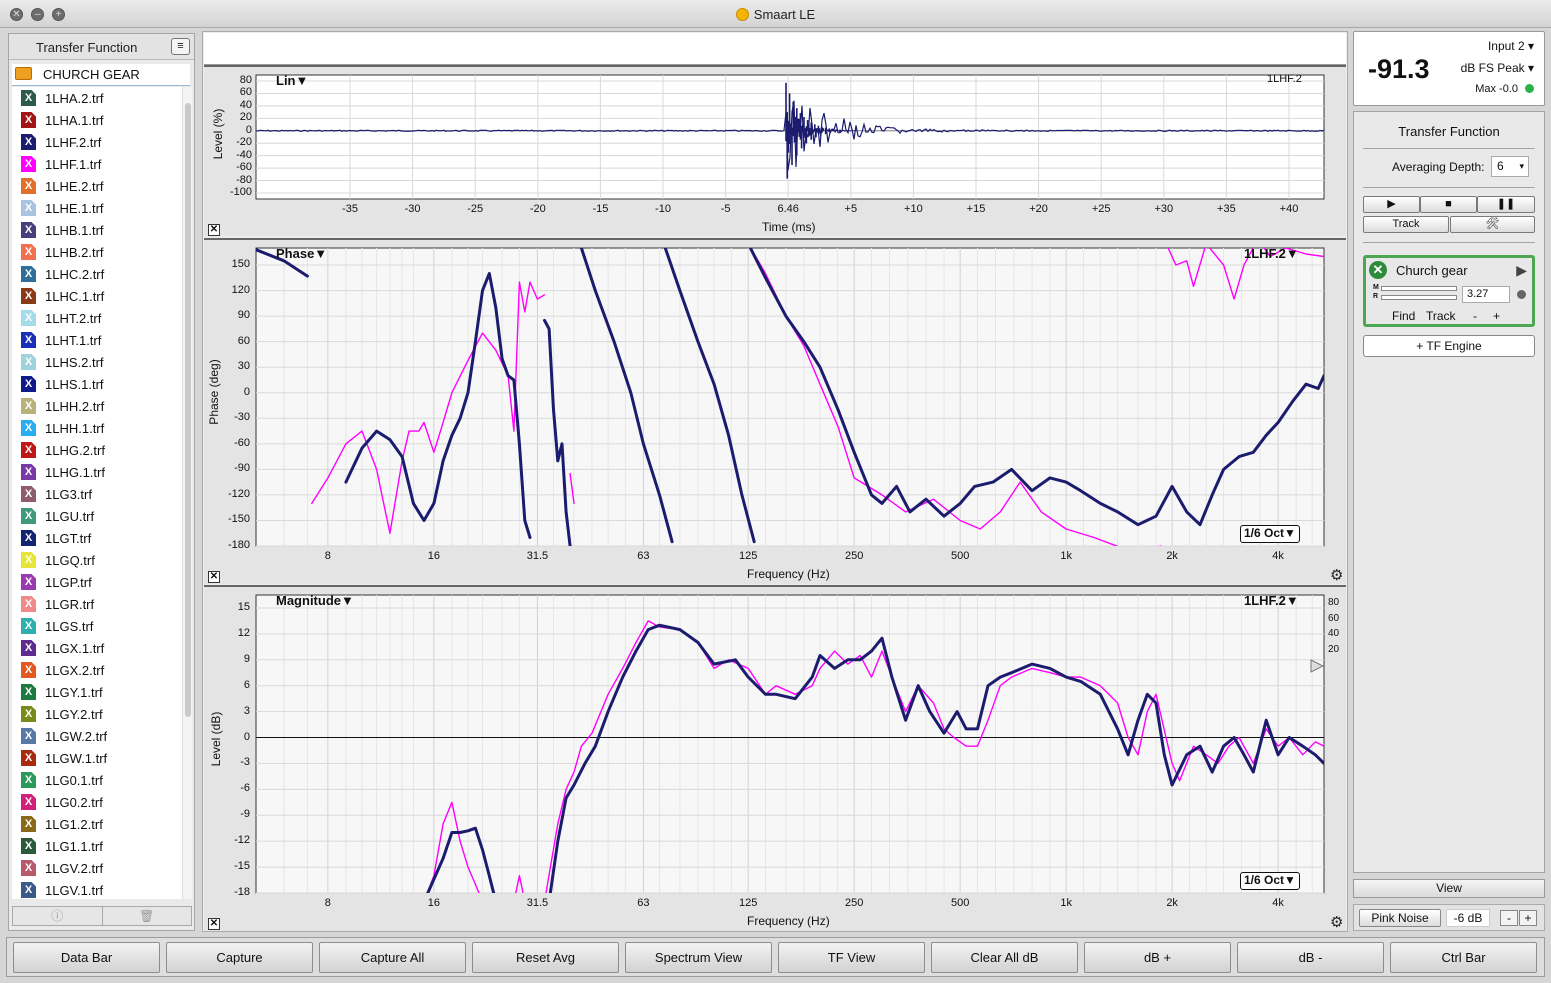 Image resolution: width=1551 pixels, height=983 pixels. Describe the element at coordinates (1336, 575) in the screenshot. I see `phase-settings-gear-icon: ⚙` at that location.